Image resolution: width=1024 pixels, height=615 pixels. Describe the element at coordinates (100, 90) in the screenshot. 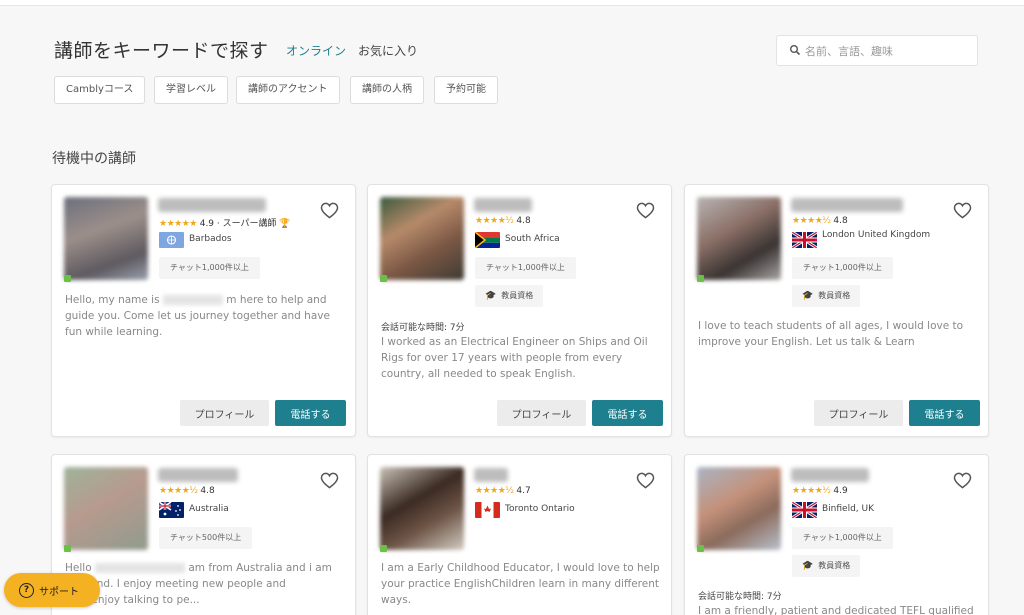

I see `filter-cambly-course: Camblyコース` at that location.